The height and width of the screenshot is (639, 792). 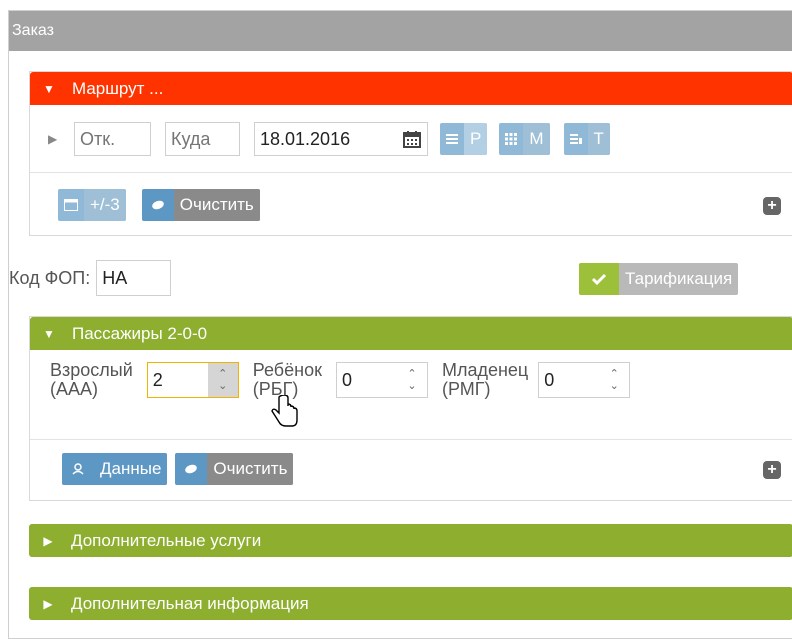 I want to click on child-label: Ребёнок (РБГ), so click(x=287, y=379).